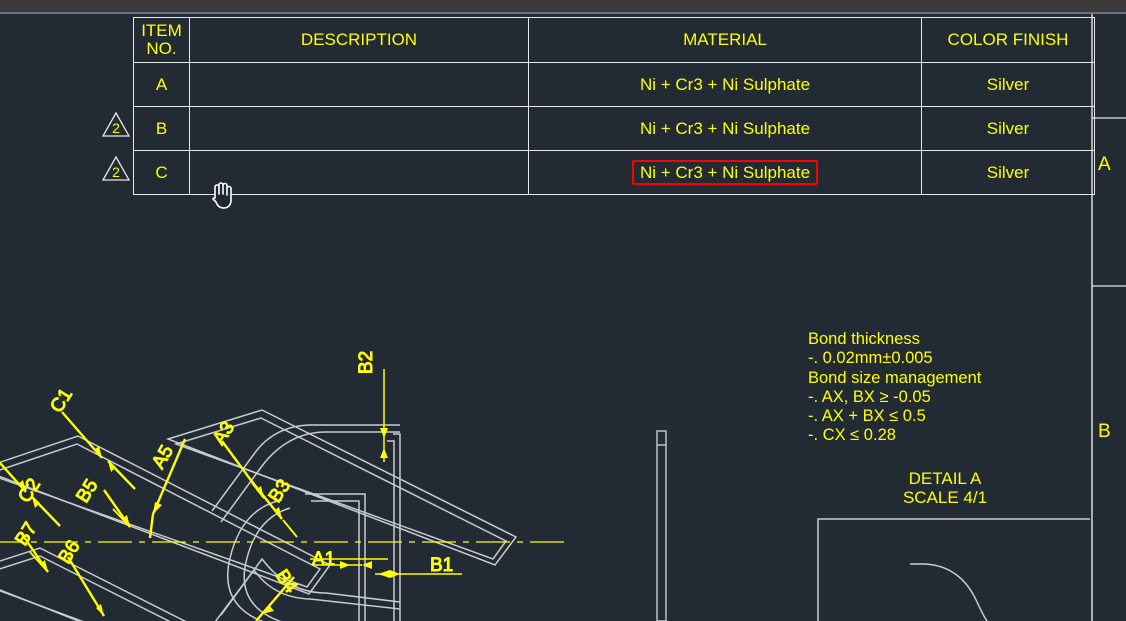  Describe the element at coordinates (563, 6) in the screenshot. I see `top-toolbar-strip` at that location.